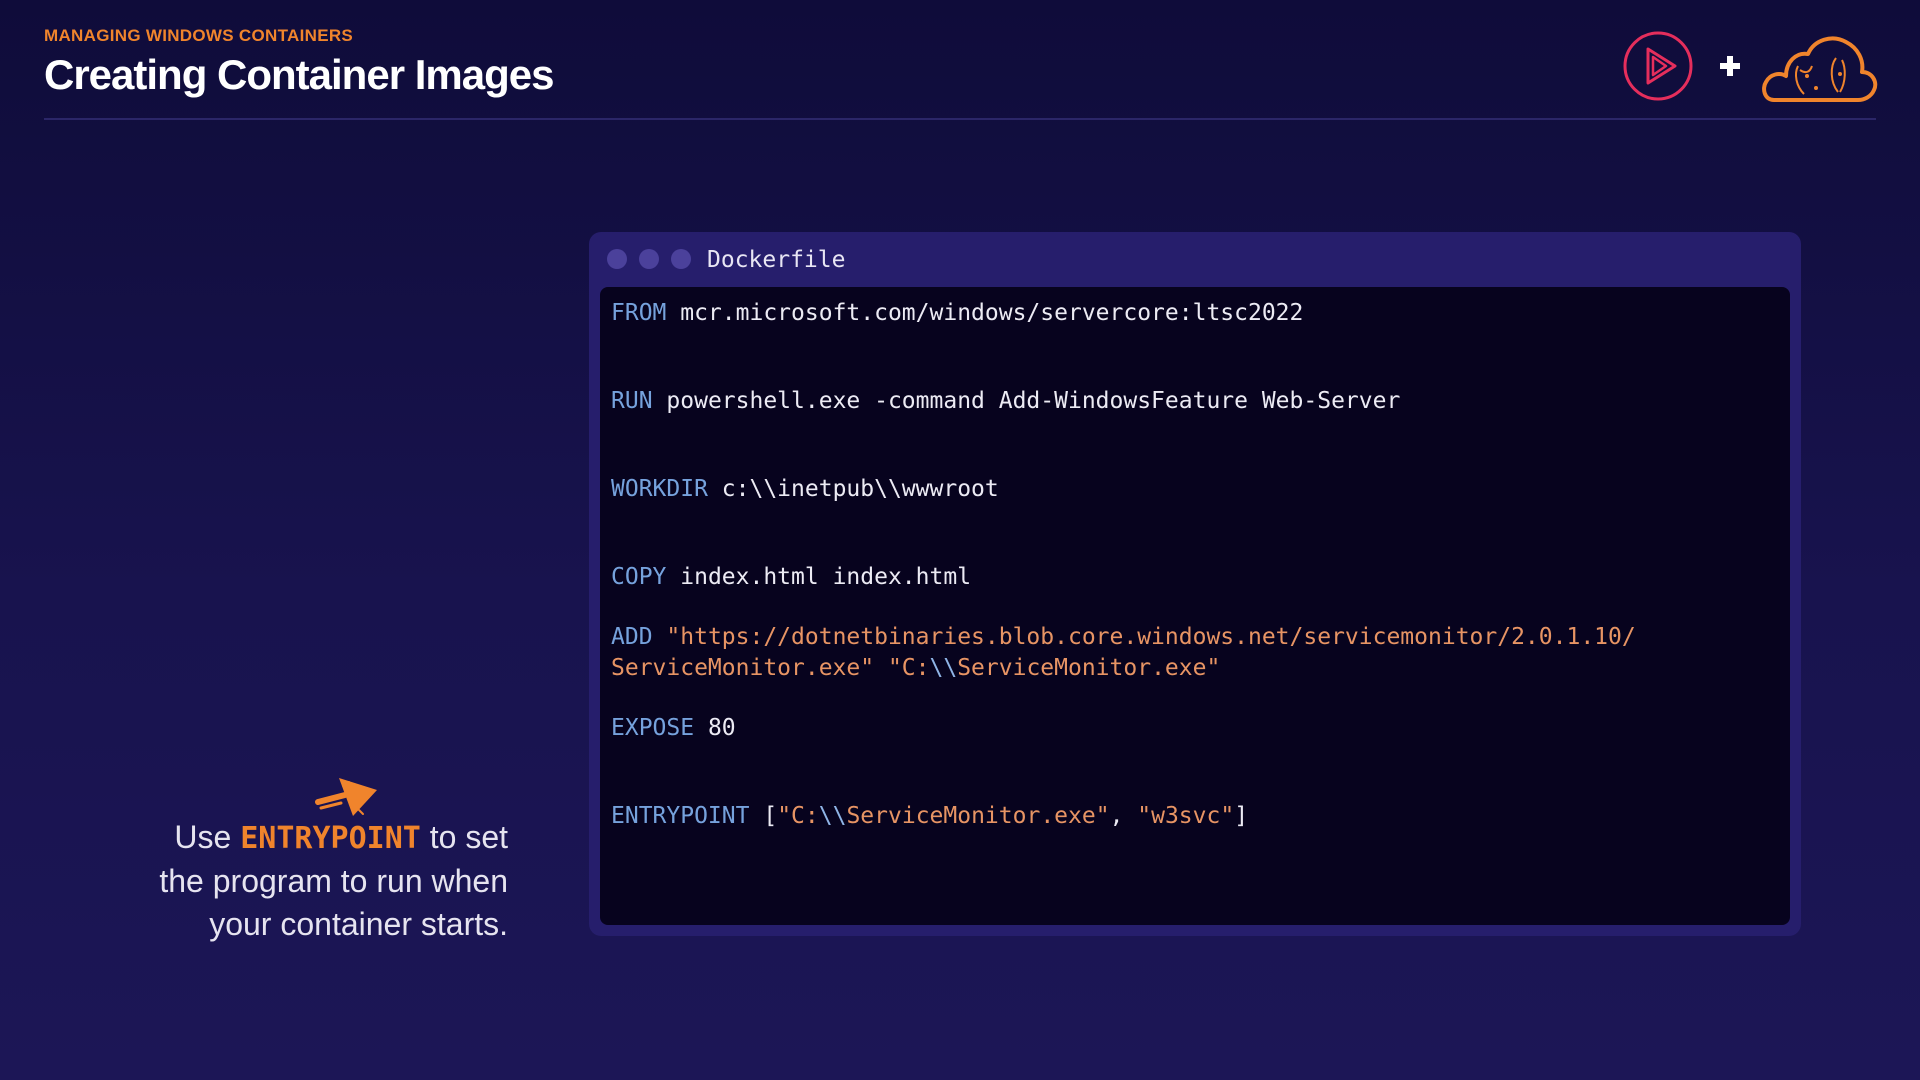 This screenshot has width=1920, height=1080. I want to click on header-divider, so click(960, 119).